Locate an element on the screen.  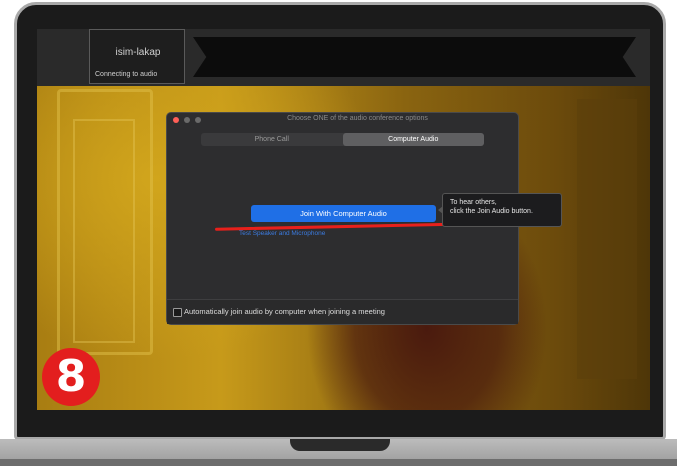
tab-phone-call: Phone Call is located at coordinates (272, 139).